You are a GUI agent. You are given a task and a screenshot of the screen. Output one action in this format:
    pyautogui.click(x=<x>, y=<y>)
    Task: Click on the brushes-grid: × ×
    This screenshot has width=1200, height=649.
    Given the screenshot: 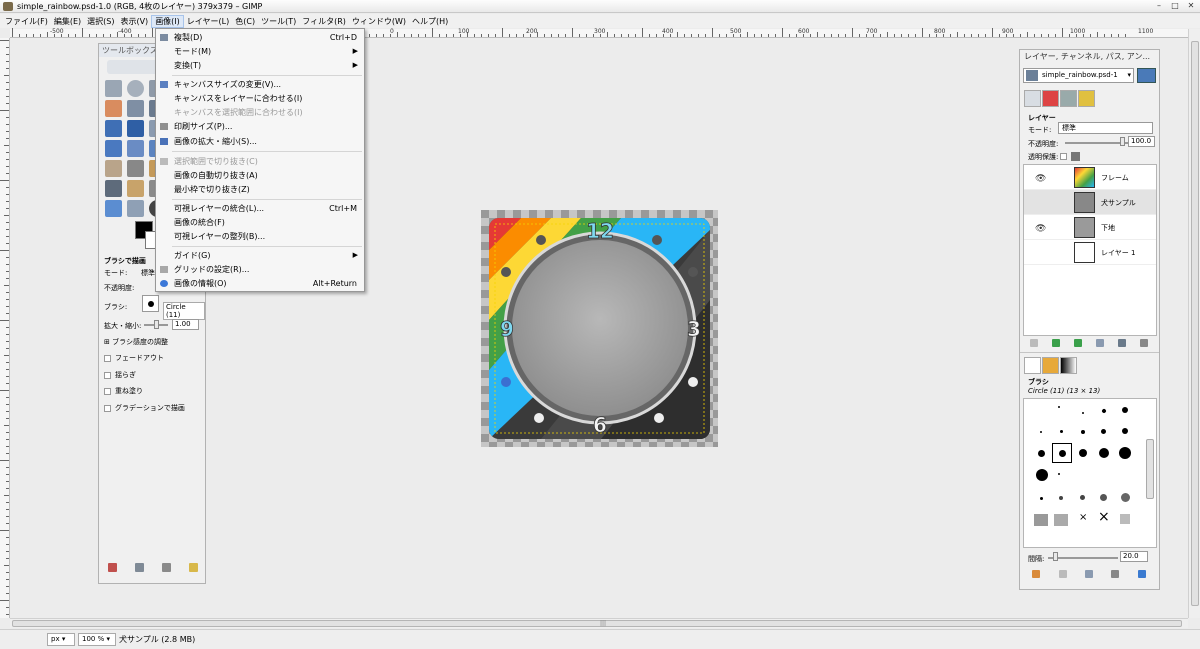 What is the action you would take?
    pyautogui.click(x=1090, y=473)
    